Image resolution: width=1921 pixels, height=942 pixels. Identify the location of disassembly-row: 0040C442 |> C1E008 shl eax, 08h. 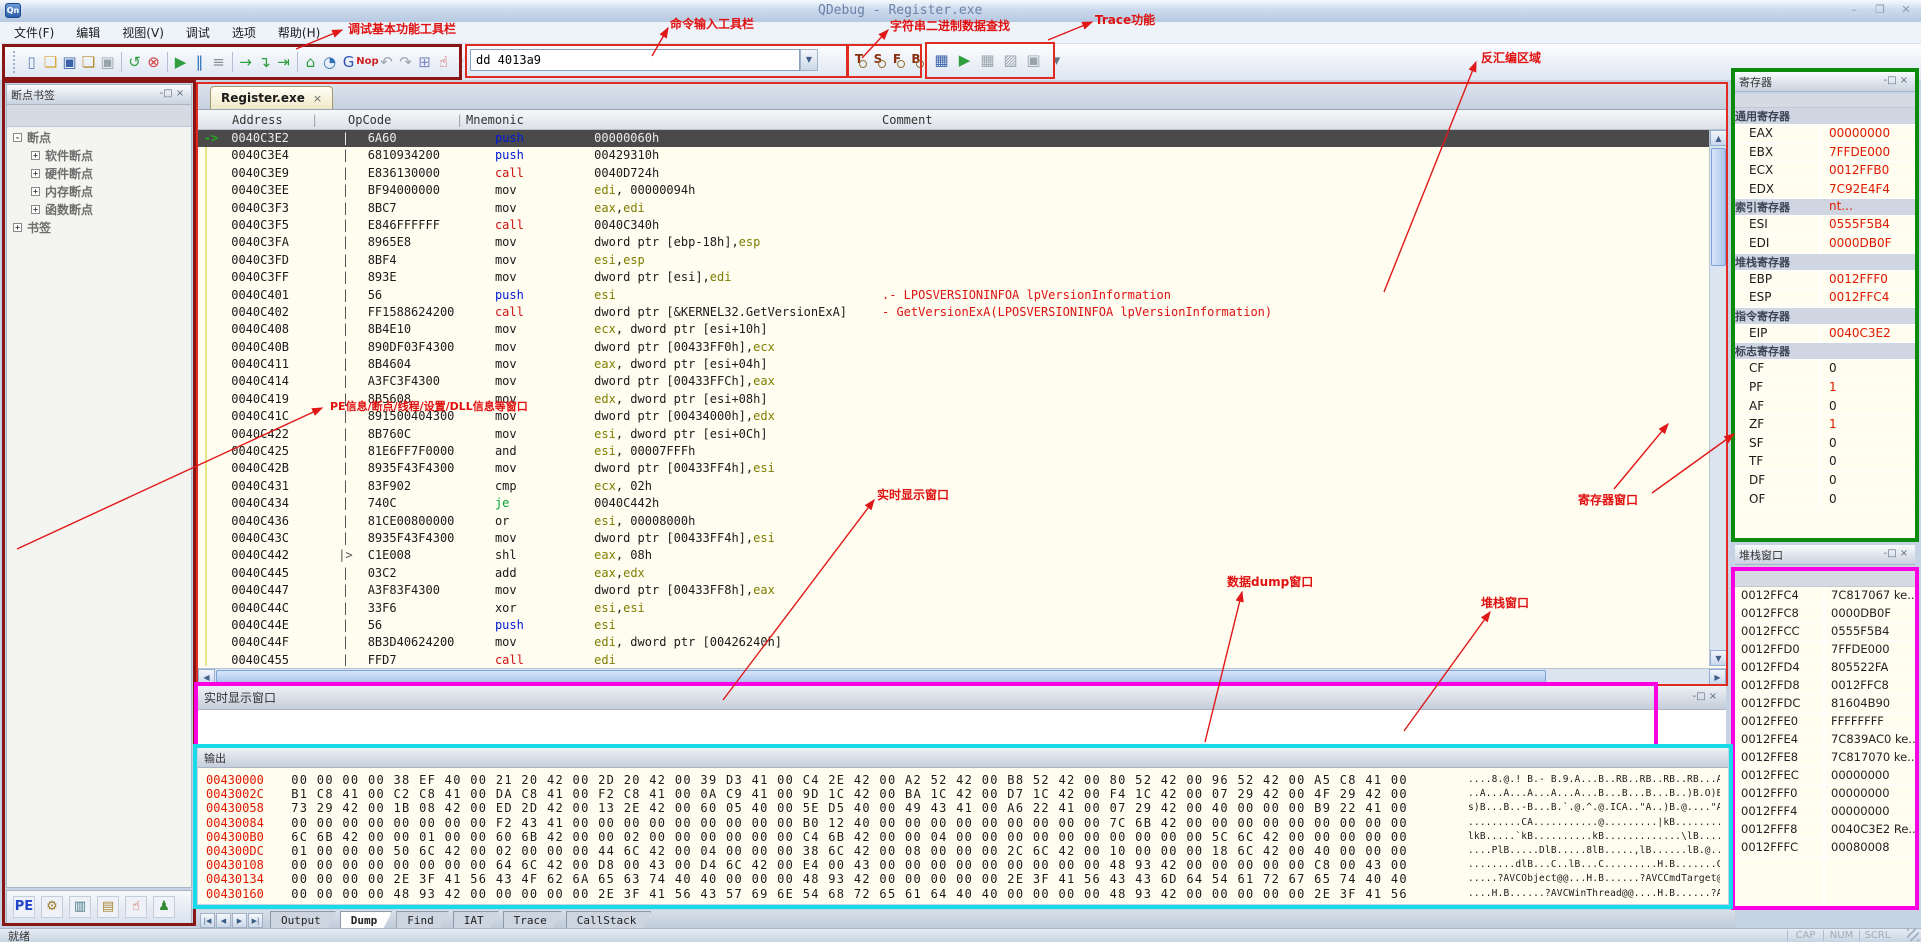
(962, 555).